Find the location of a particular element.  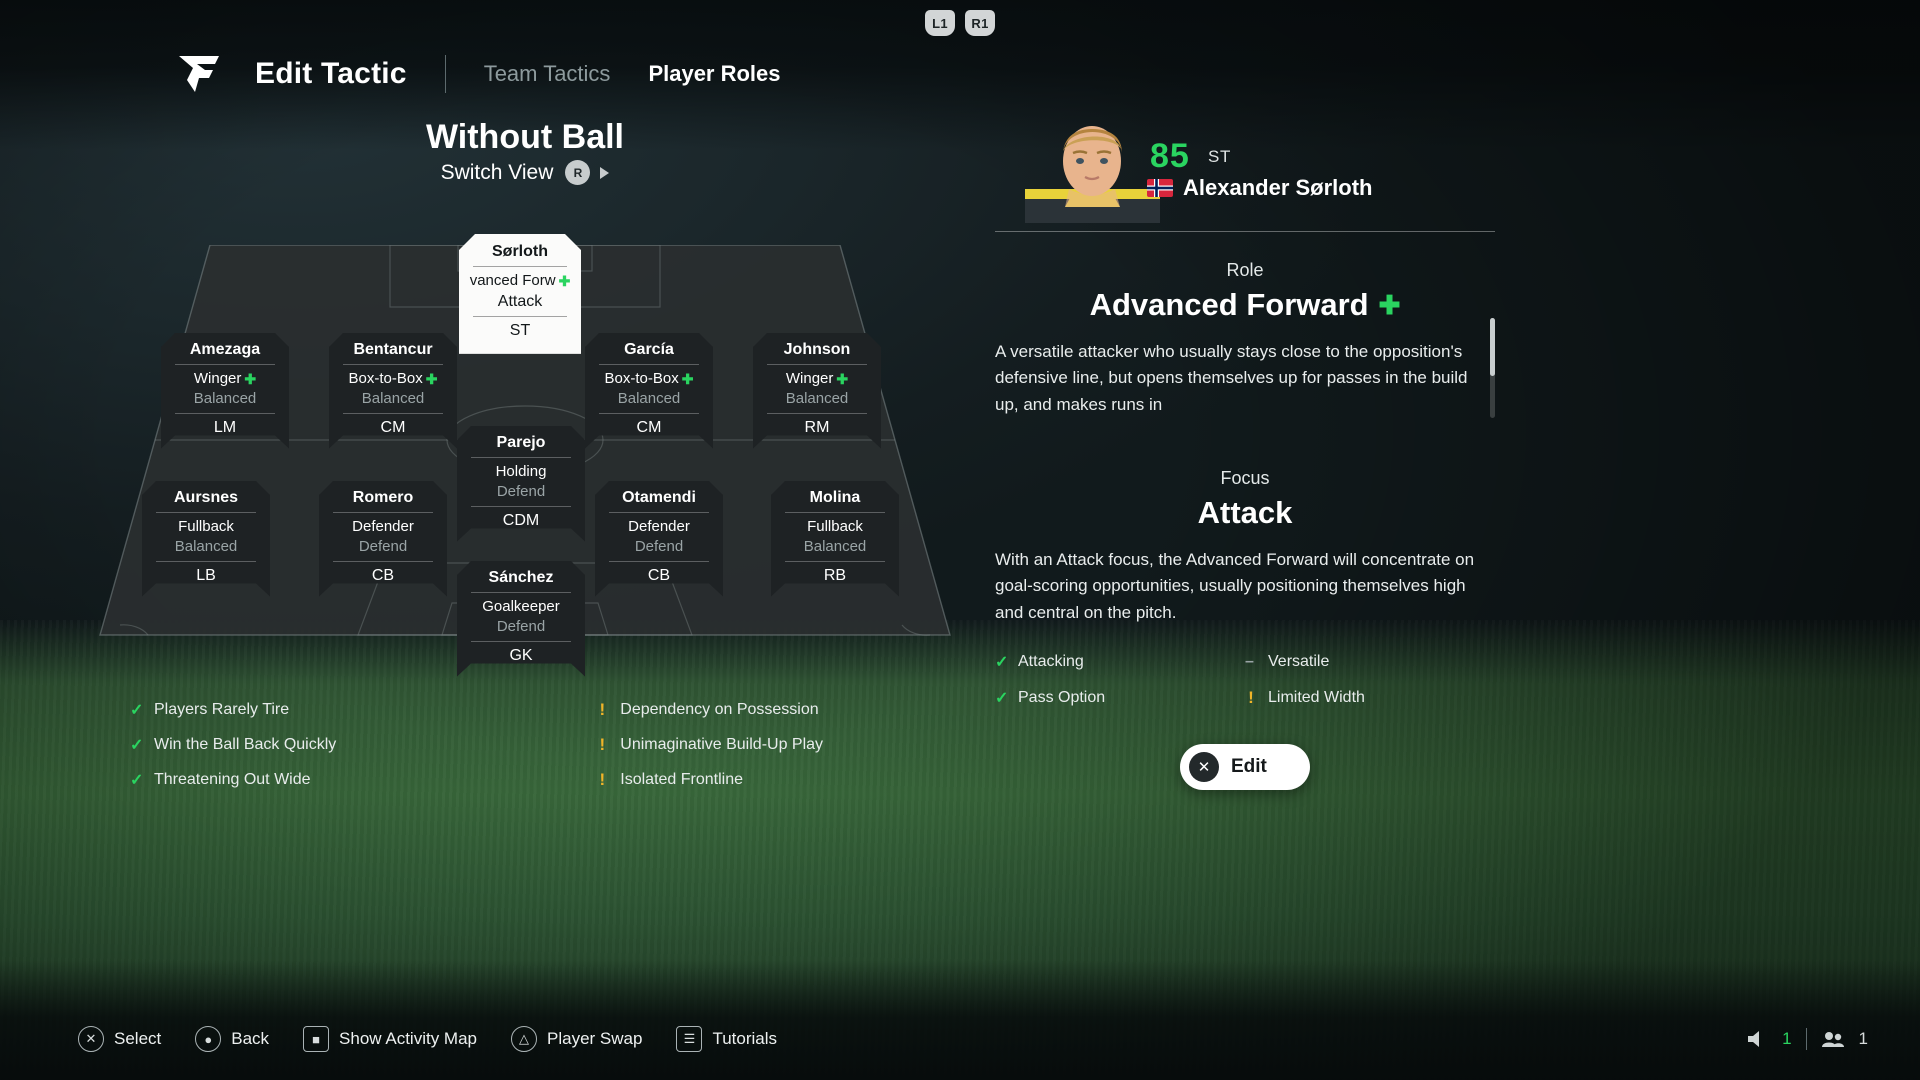

trait-label: Threatening Out Wide is located at coordinates (232, 779).